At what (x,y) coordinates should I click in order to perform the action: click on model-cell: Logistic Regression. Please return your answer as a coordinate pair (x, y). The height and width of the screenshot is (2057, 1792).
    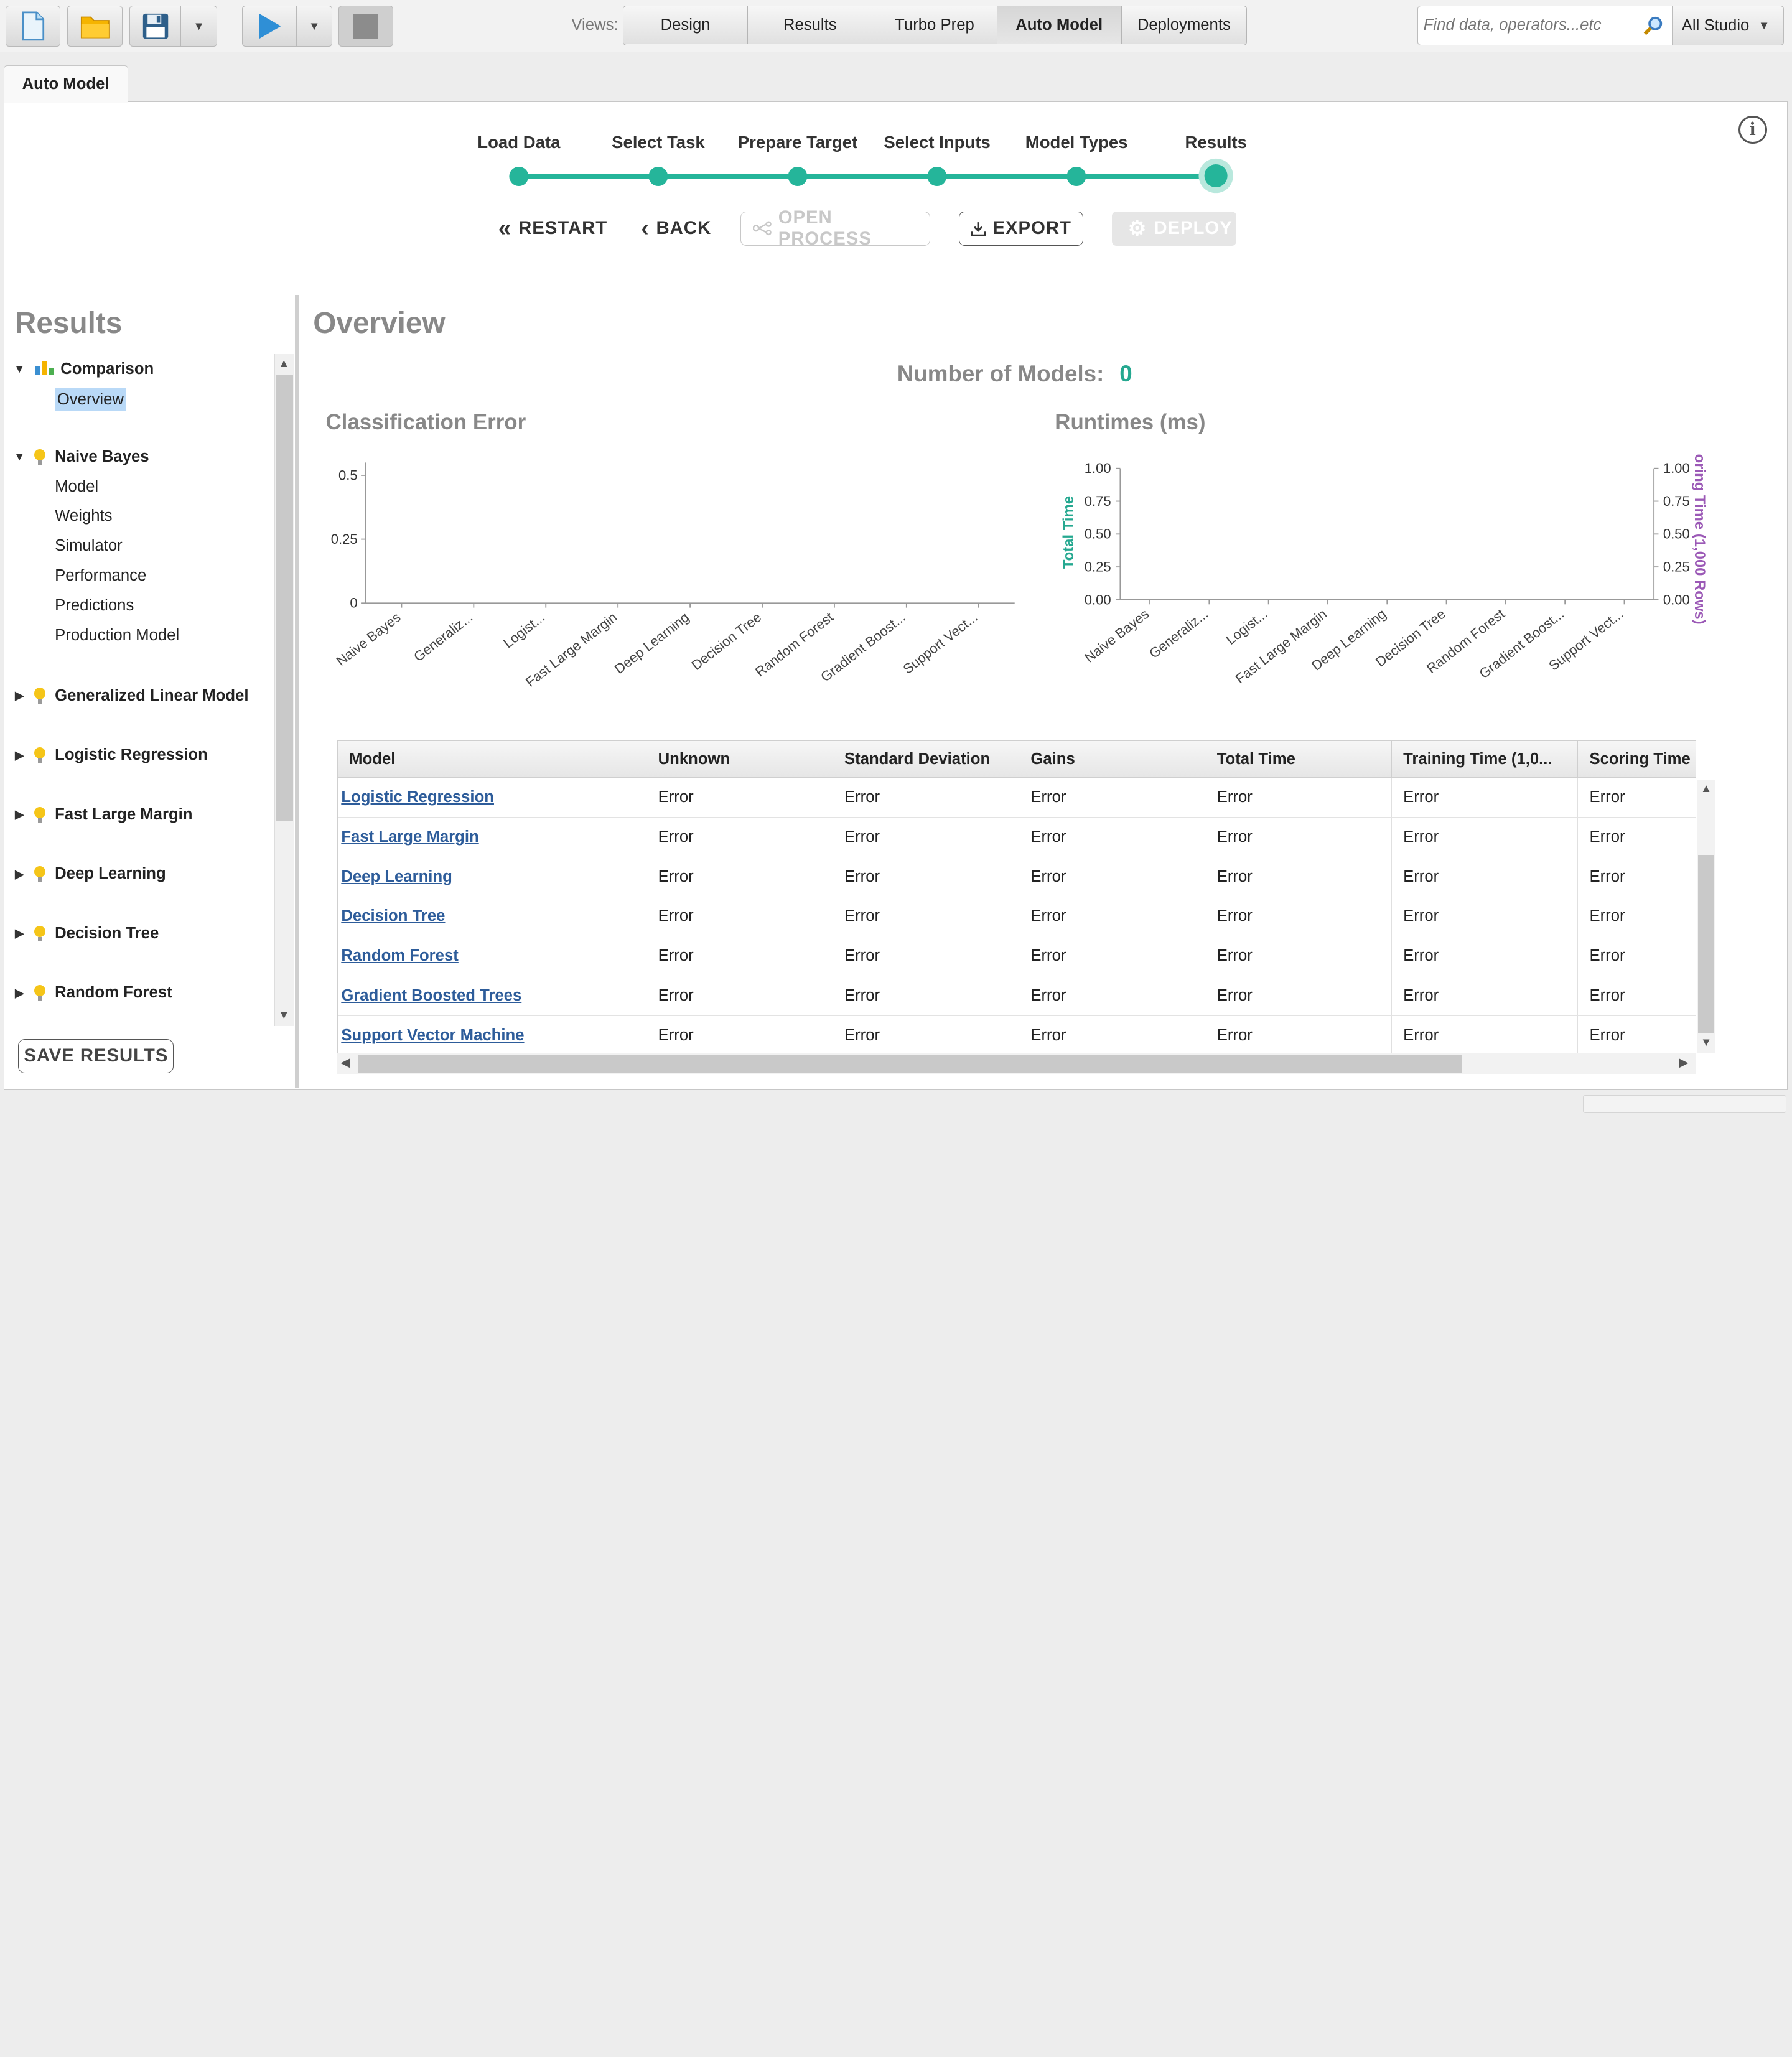
    Looking at the image, I should click on (492, 797).